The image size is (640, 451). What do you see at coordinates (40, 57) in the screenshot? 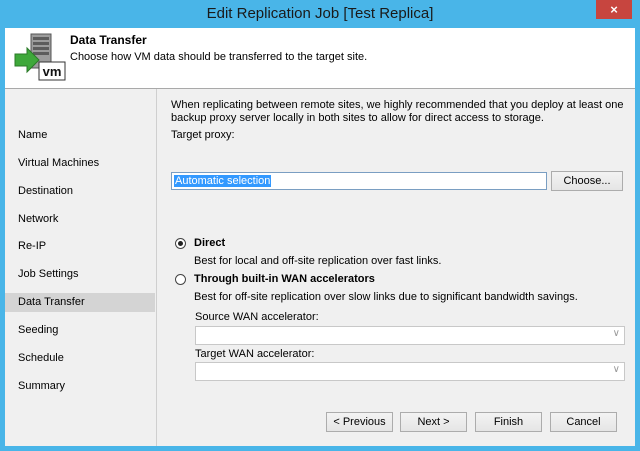
I see `vm-transfer-icon: vm` at bounding box center [40, 57].